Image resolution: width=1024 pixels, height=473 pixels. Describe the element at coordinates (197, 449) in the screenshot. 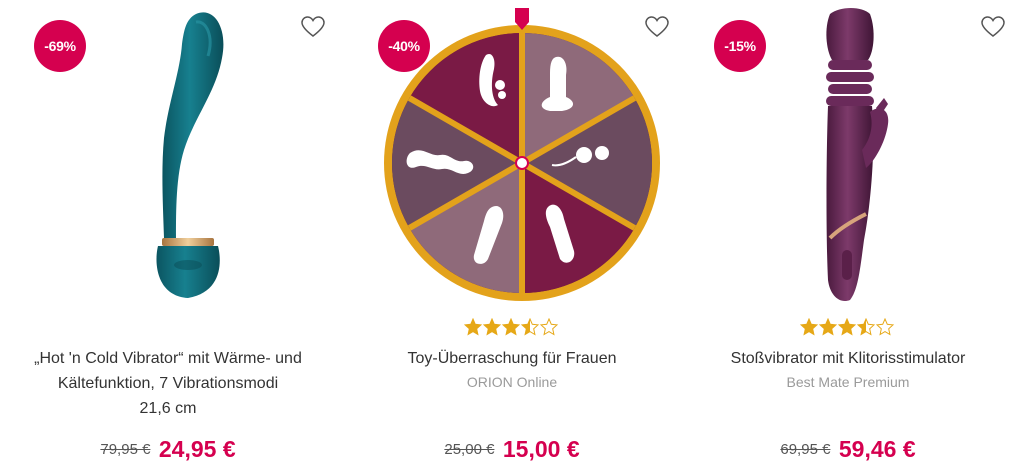

I see `sale-price: 24,95 €` at that location.